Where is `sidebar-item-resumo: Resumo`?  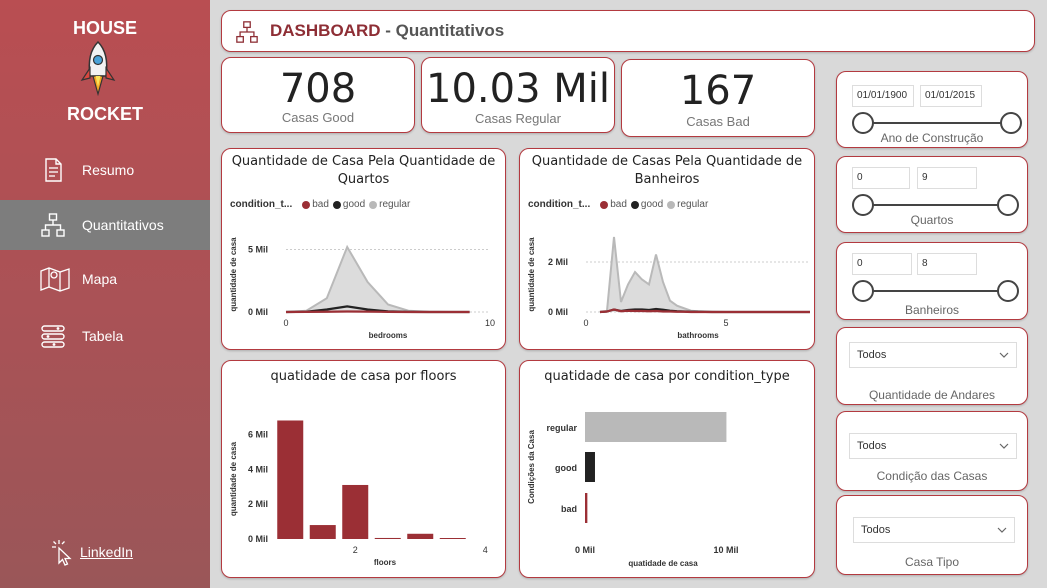
sidebar-item-resumo: Resumo is located at coordinates (105, 170).